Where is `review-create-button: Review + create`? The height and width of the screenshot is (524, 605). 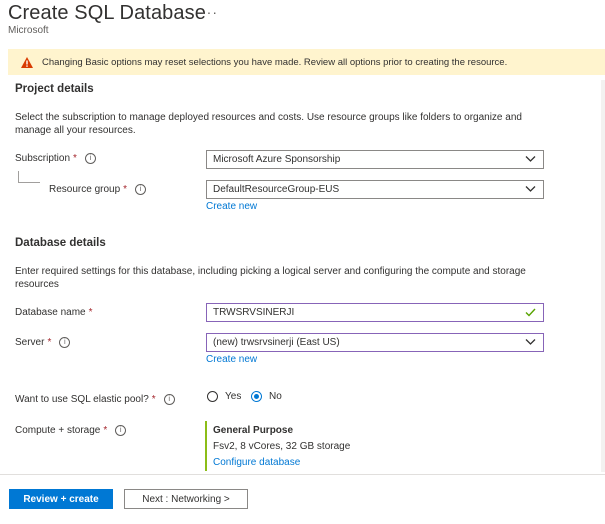
review-create-button: Review + create is located at coordinates (61, 499).